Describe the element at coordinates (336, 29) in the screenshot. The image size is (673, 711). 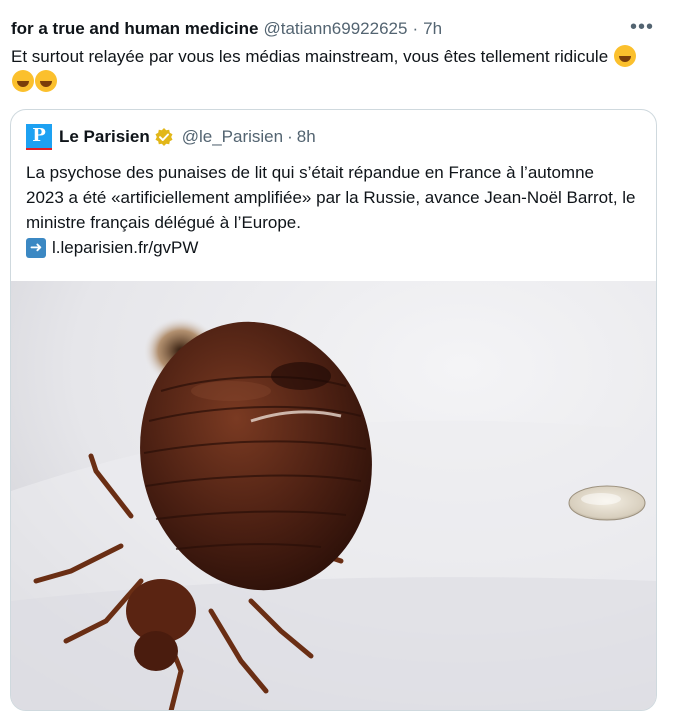
I see `author-handle: @tatiann69922625` at that location.